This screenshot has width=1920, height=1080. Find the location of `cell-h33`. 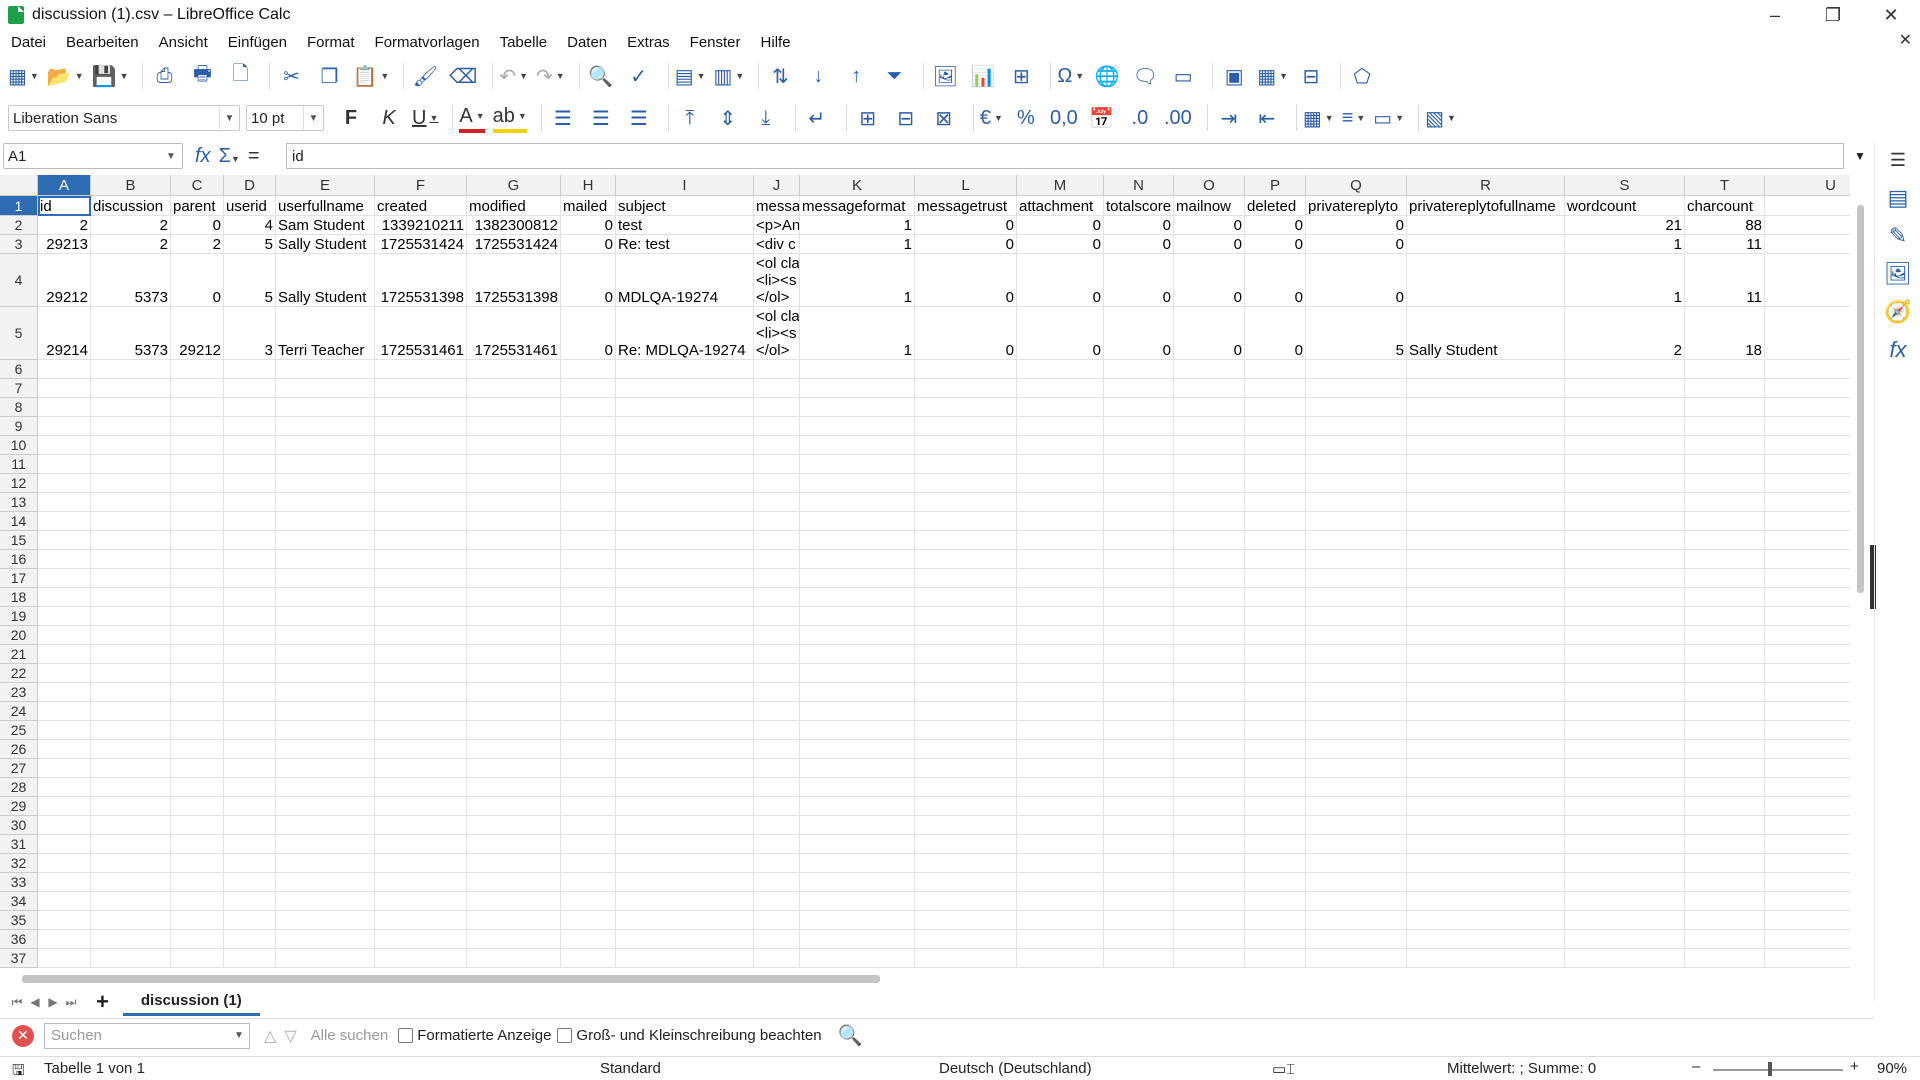

cell-h33 is located at coordinates (588, 882).